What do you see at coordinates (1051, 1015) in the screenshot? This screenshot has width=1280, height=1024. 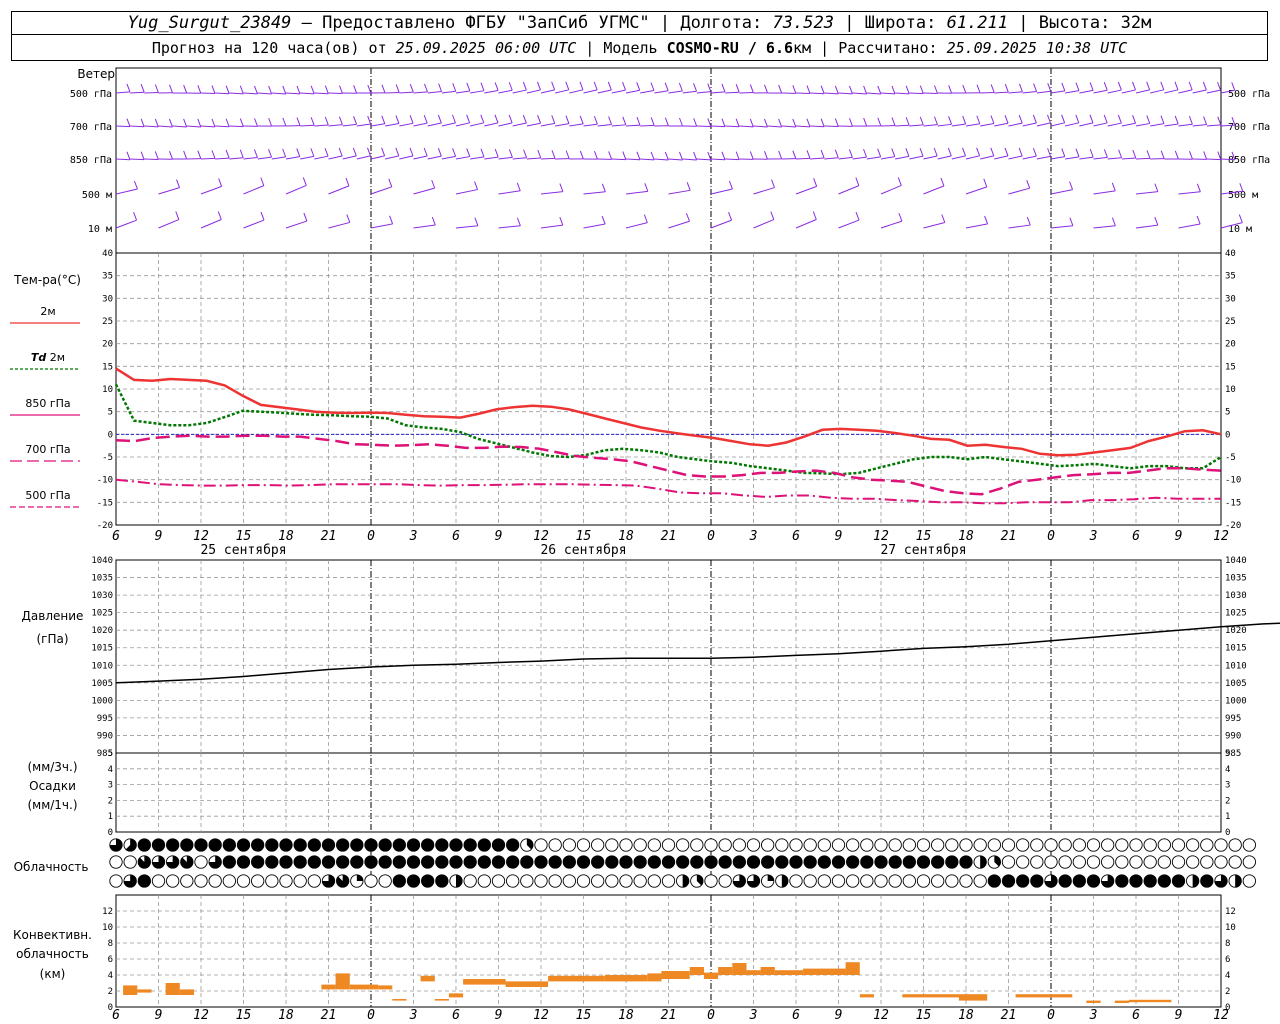 I see `time-tick-label: 0` at bounding box center [1051, 1015].